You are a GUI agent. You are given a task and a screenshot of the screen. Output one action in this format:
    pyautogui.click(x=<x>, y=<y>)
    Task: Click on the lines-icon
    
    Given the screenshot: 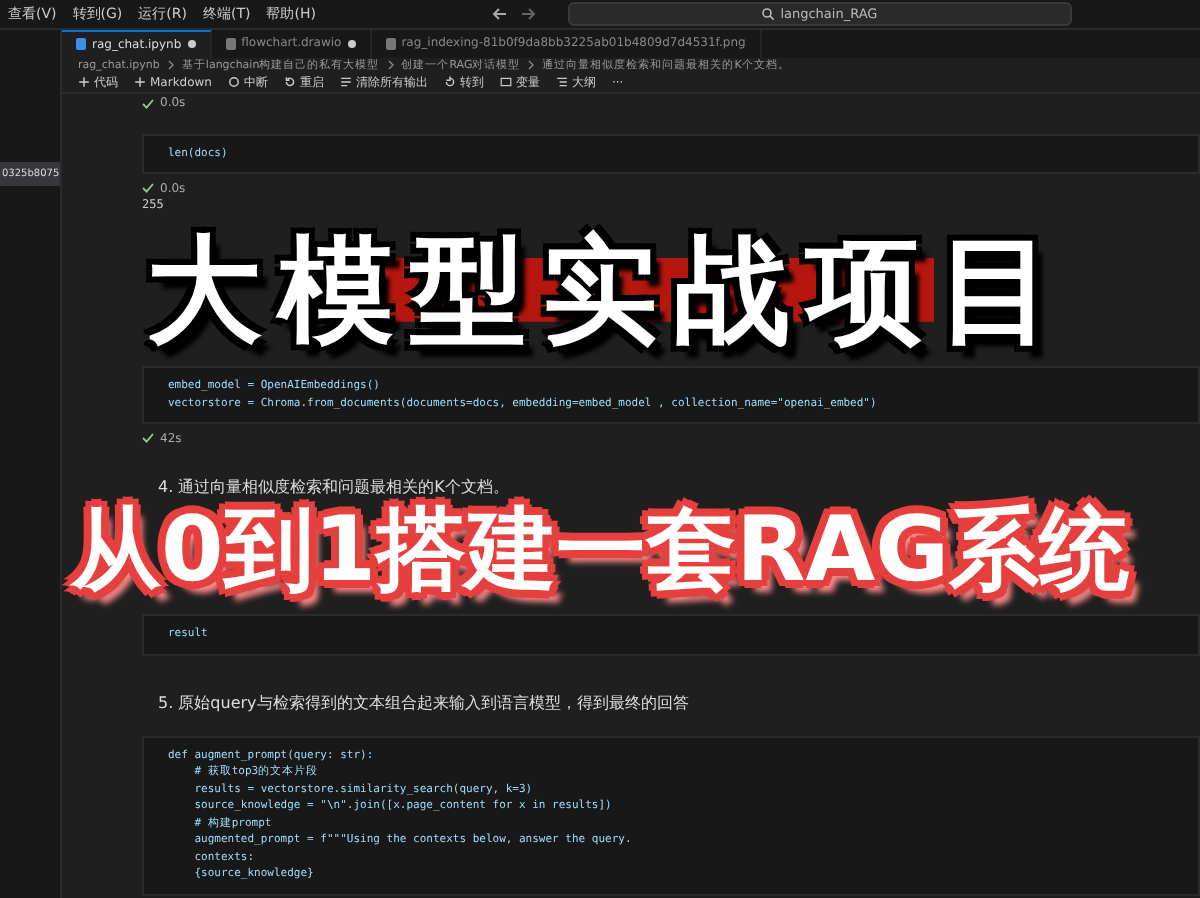 What is the action you would take?
    pyautogui.click(x=345, y=82)
    